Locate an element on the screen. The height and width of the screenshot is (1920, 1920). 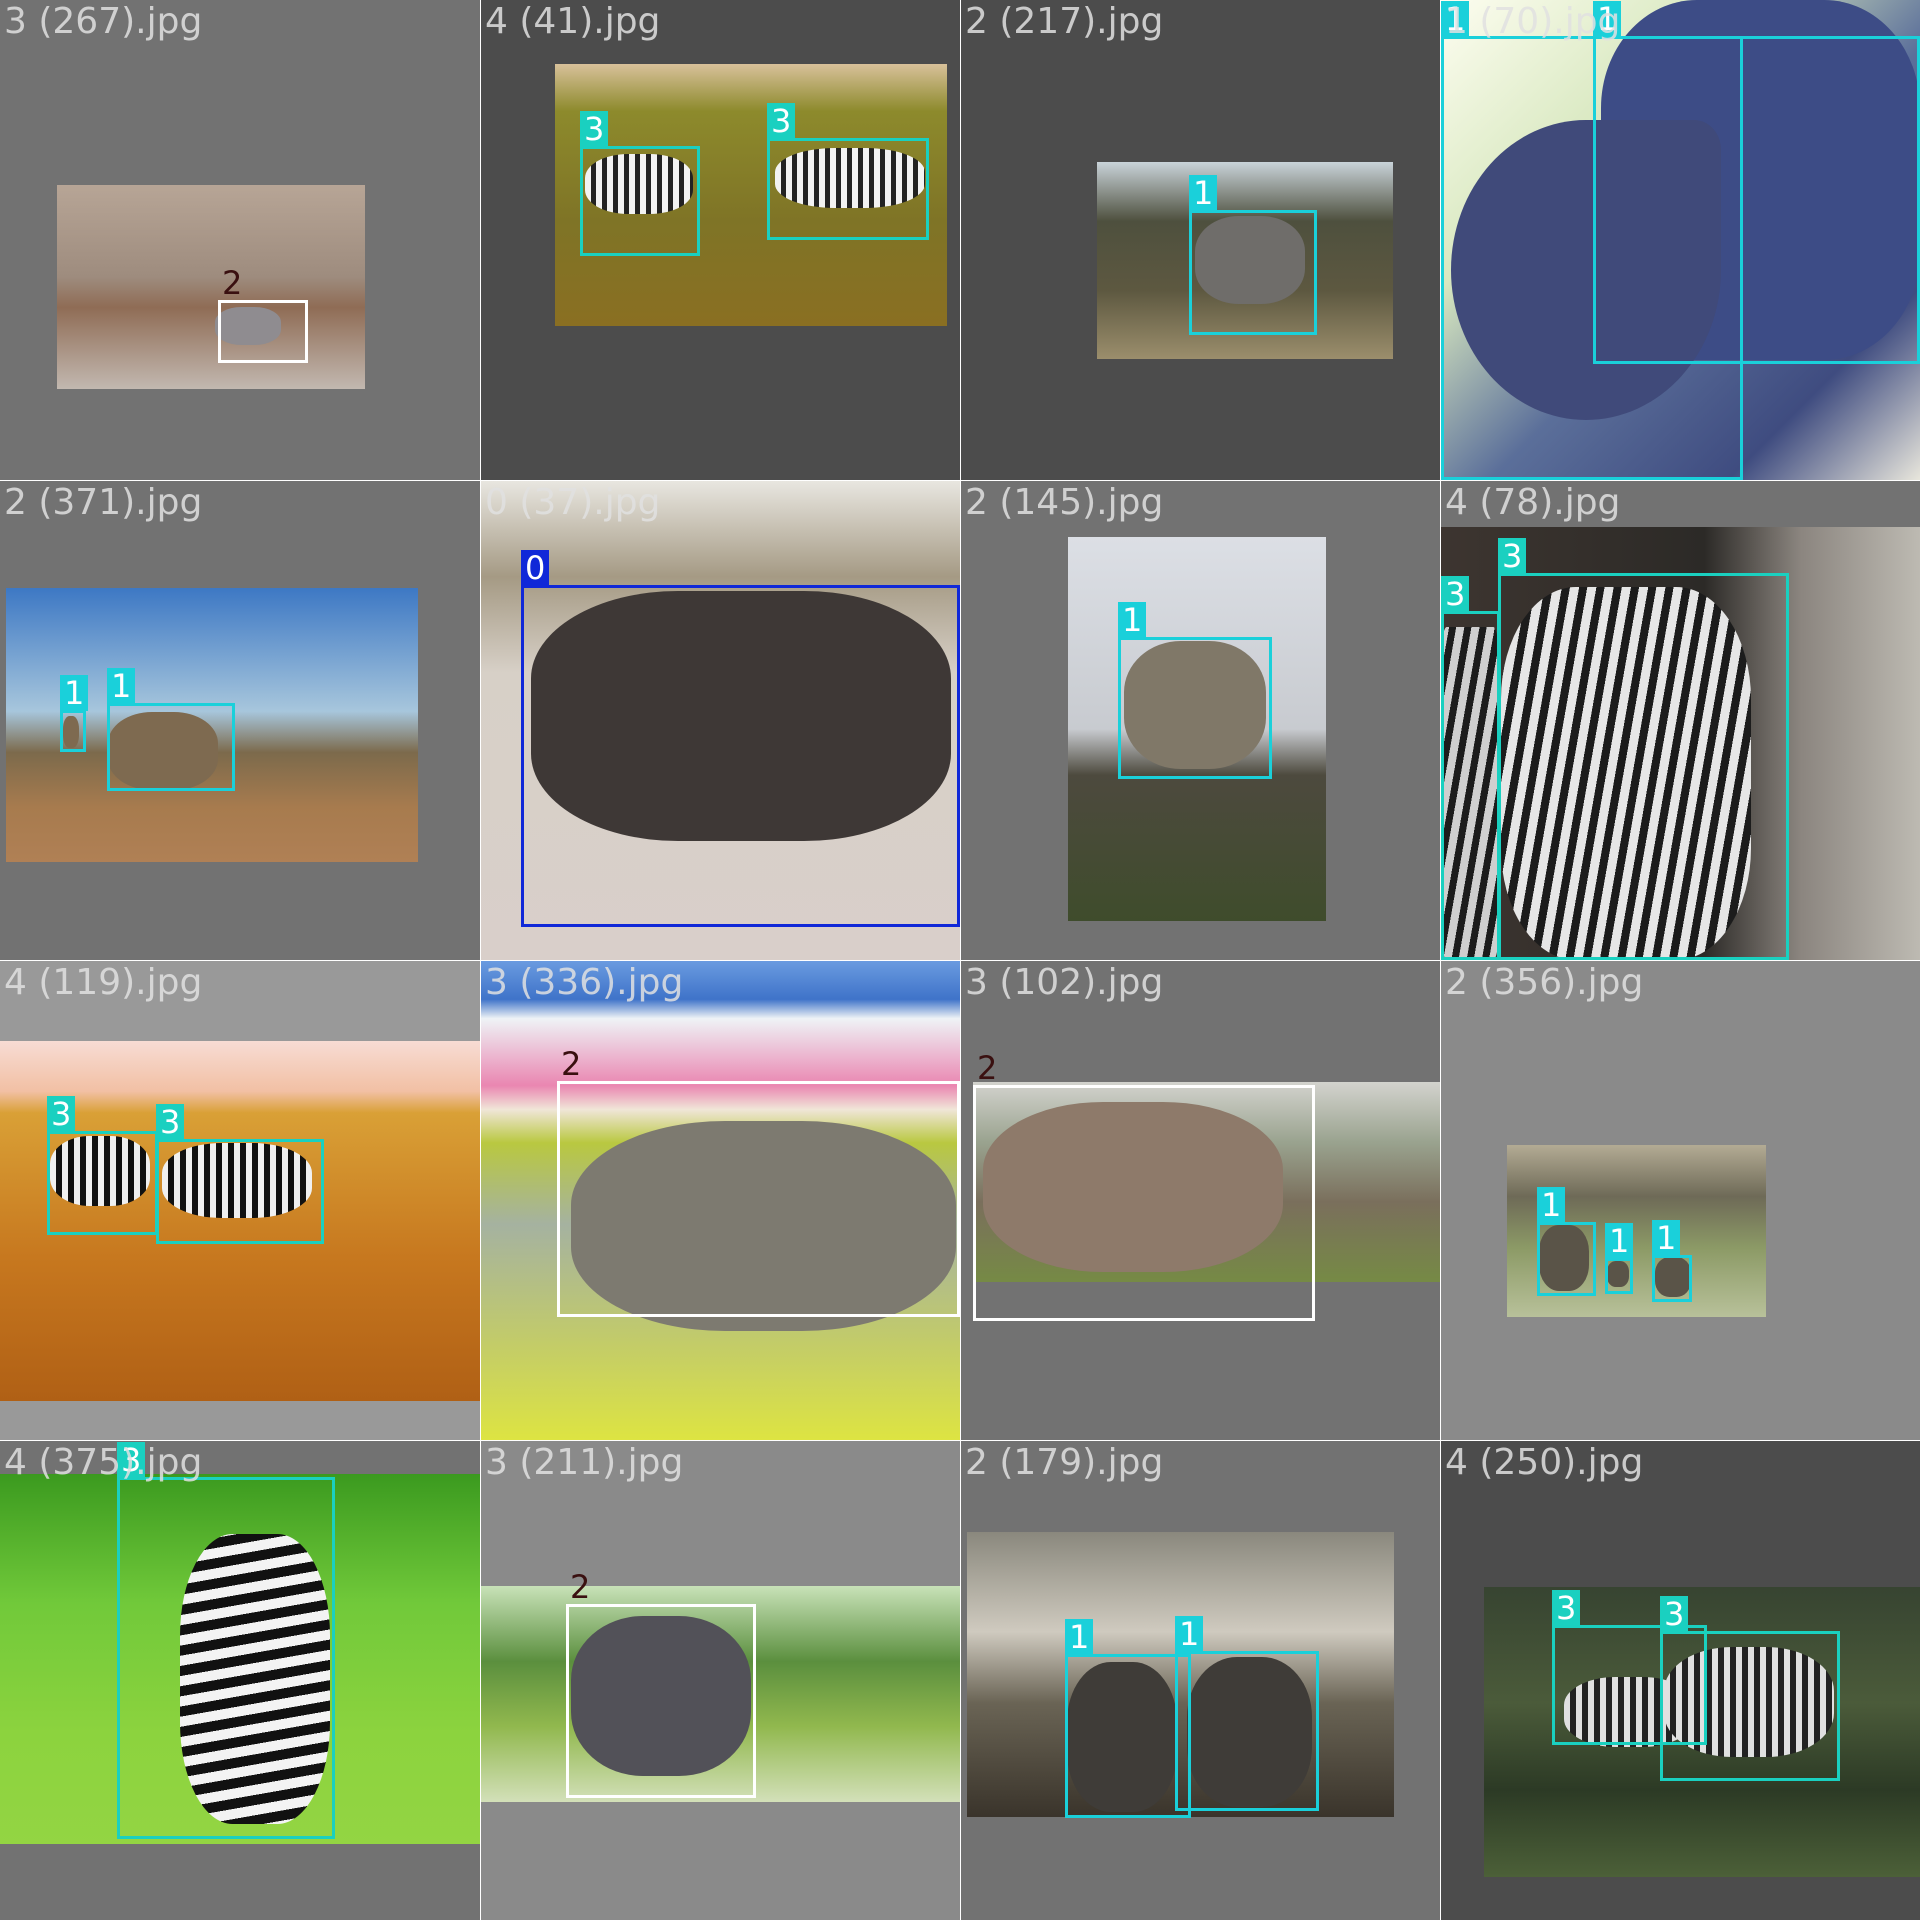
tile: 1 1 1 2 (356).jpg is located at coordinates (1680, 1200).